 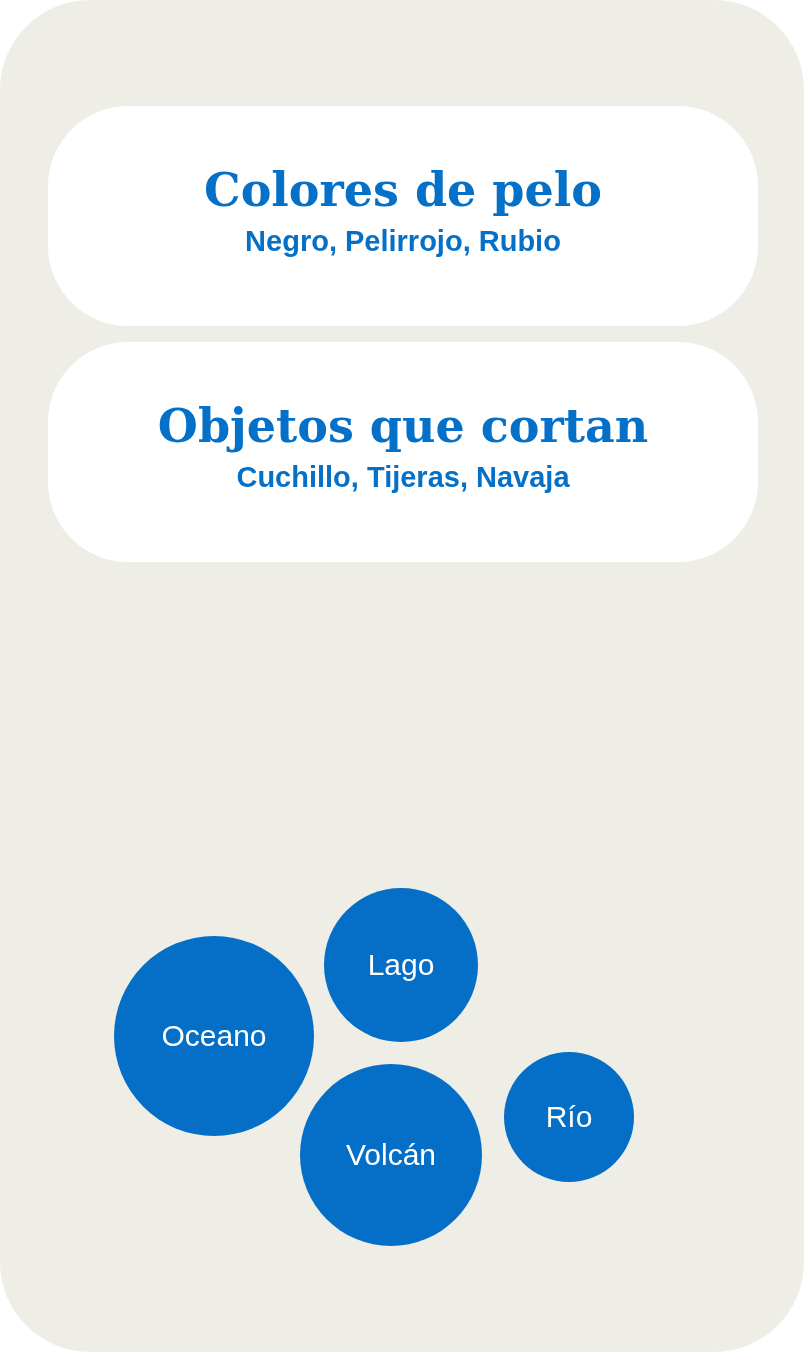 I want to click on word-bubble: Lago, so click(x=401, y=965).